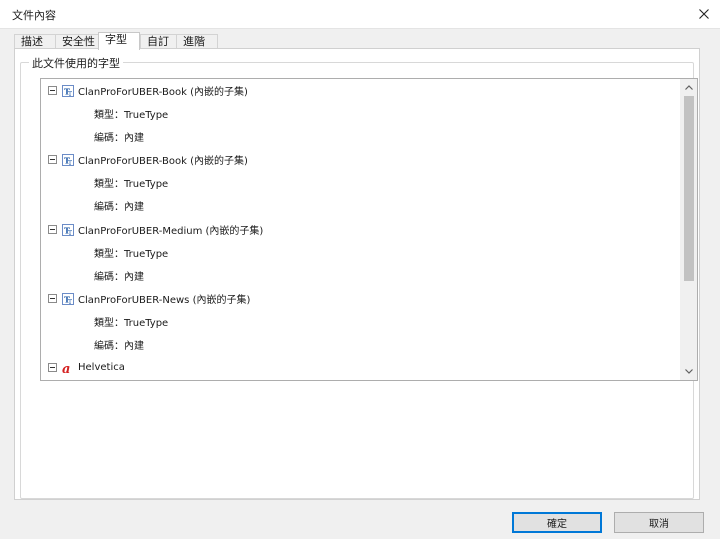  What do you see at coordinates (659, 522) in the screenshot?
I see `cancel-button: 取消` at bounding box center [659, 522].